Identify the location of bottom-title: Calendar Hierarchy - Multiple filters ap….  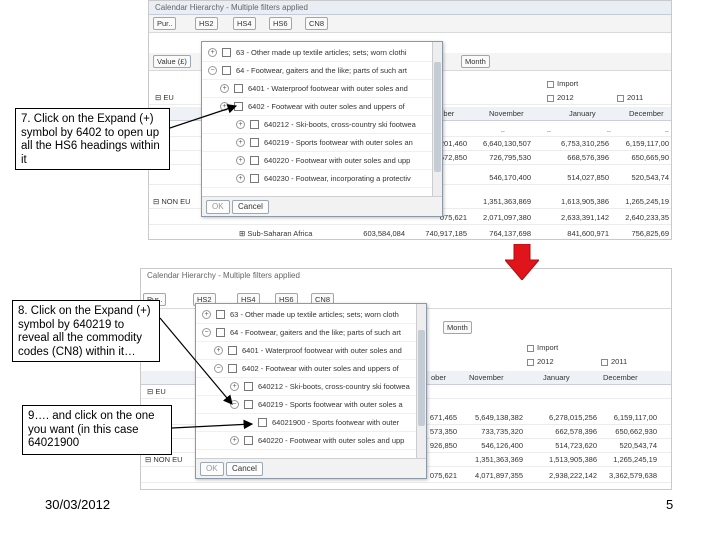
(406, 276).